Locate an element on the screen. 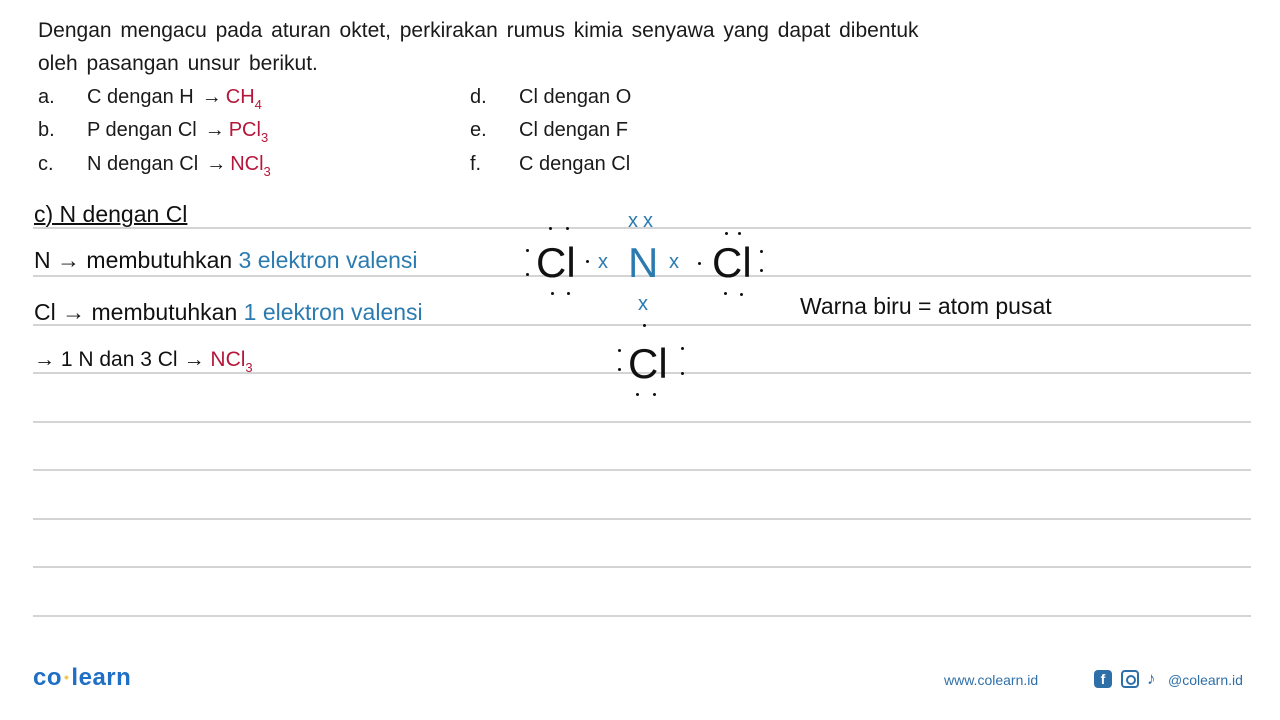 This screenshot has height=720, width=1280. legend-note: Warna biru = atom pusat is located at coordinates (926, 306).